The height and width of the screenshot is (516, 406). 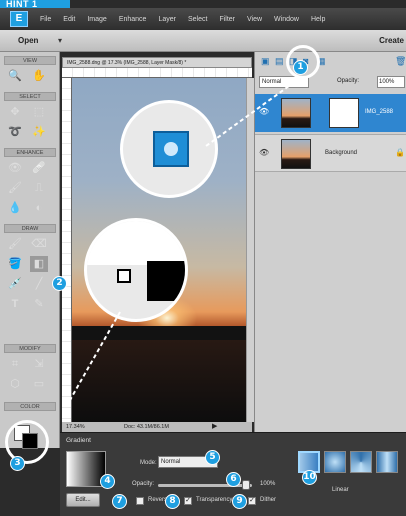 I want to click on callout-7: 7, so click(x=119, y=501).